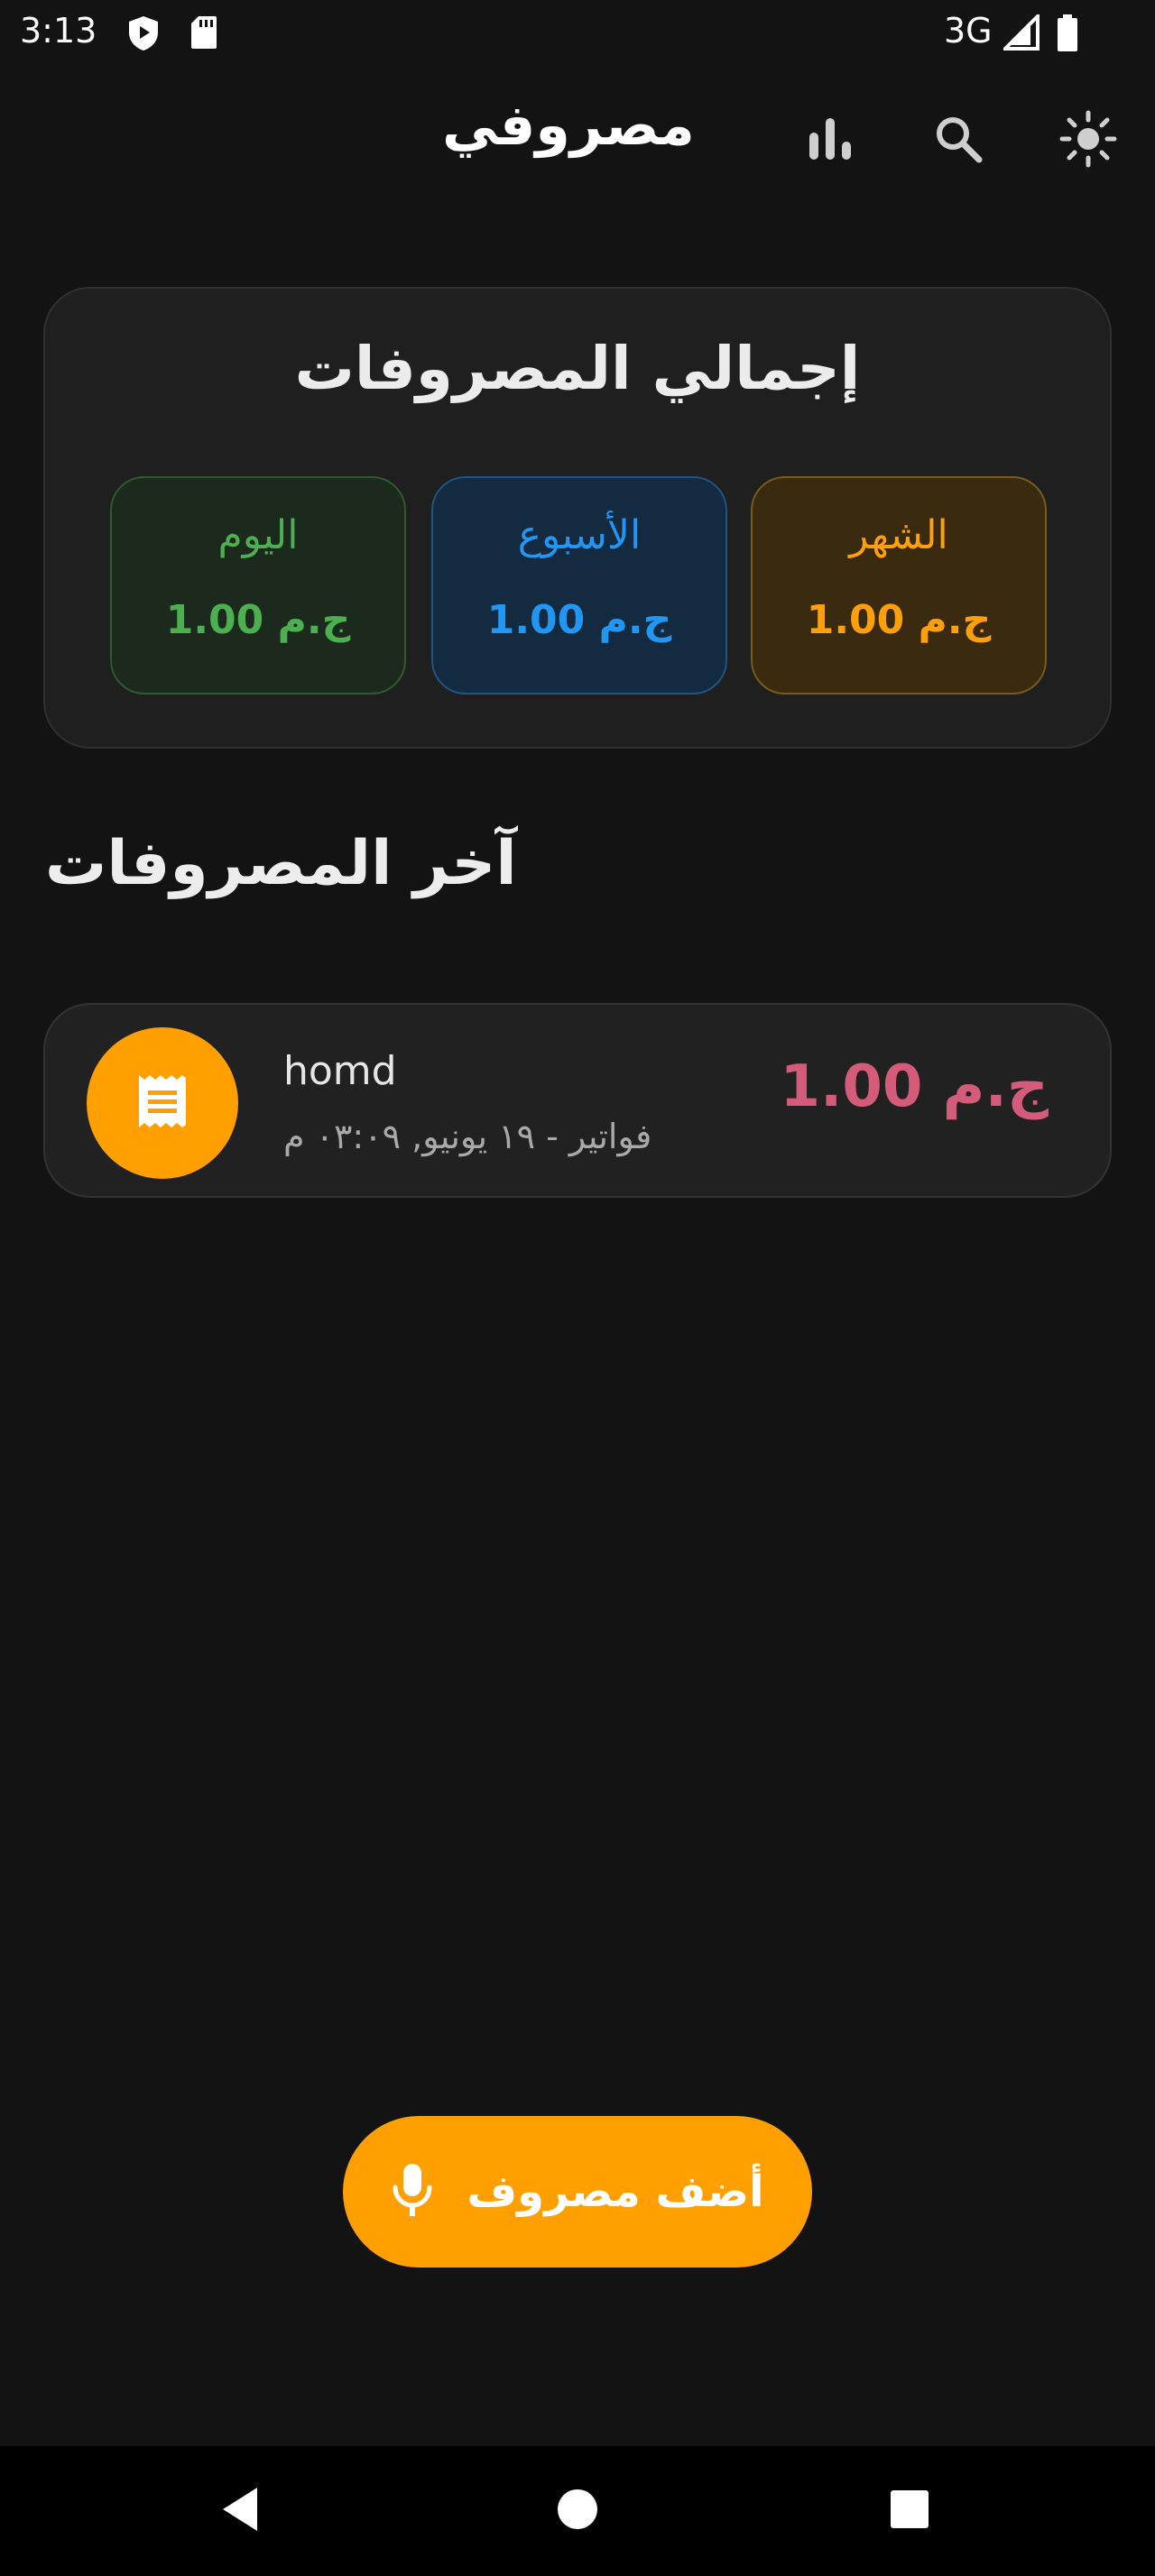 This screenshot has width=1155, height=2576. What do you see at coordinates (579, 585) in the screenshot?
I see `week-total-box: الأسبوع ج.م 1.00` at bounding box center [579, 585].